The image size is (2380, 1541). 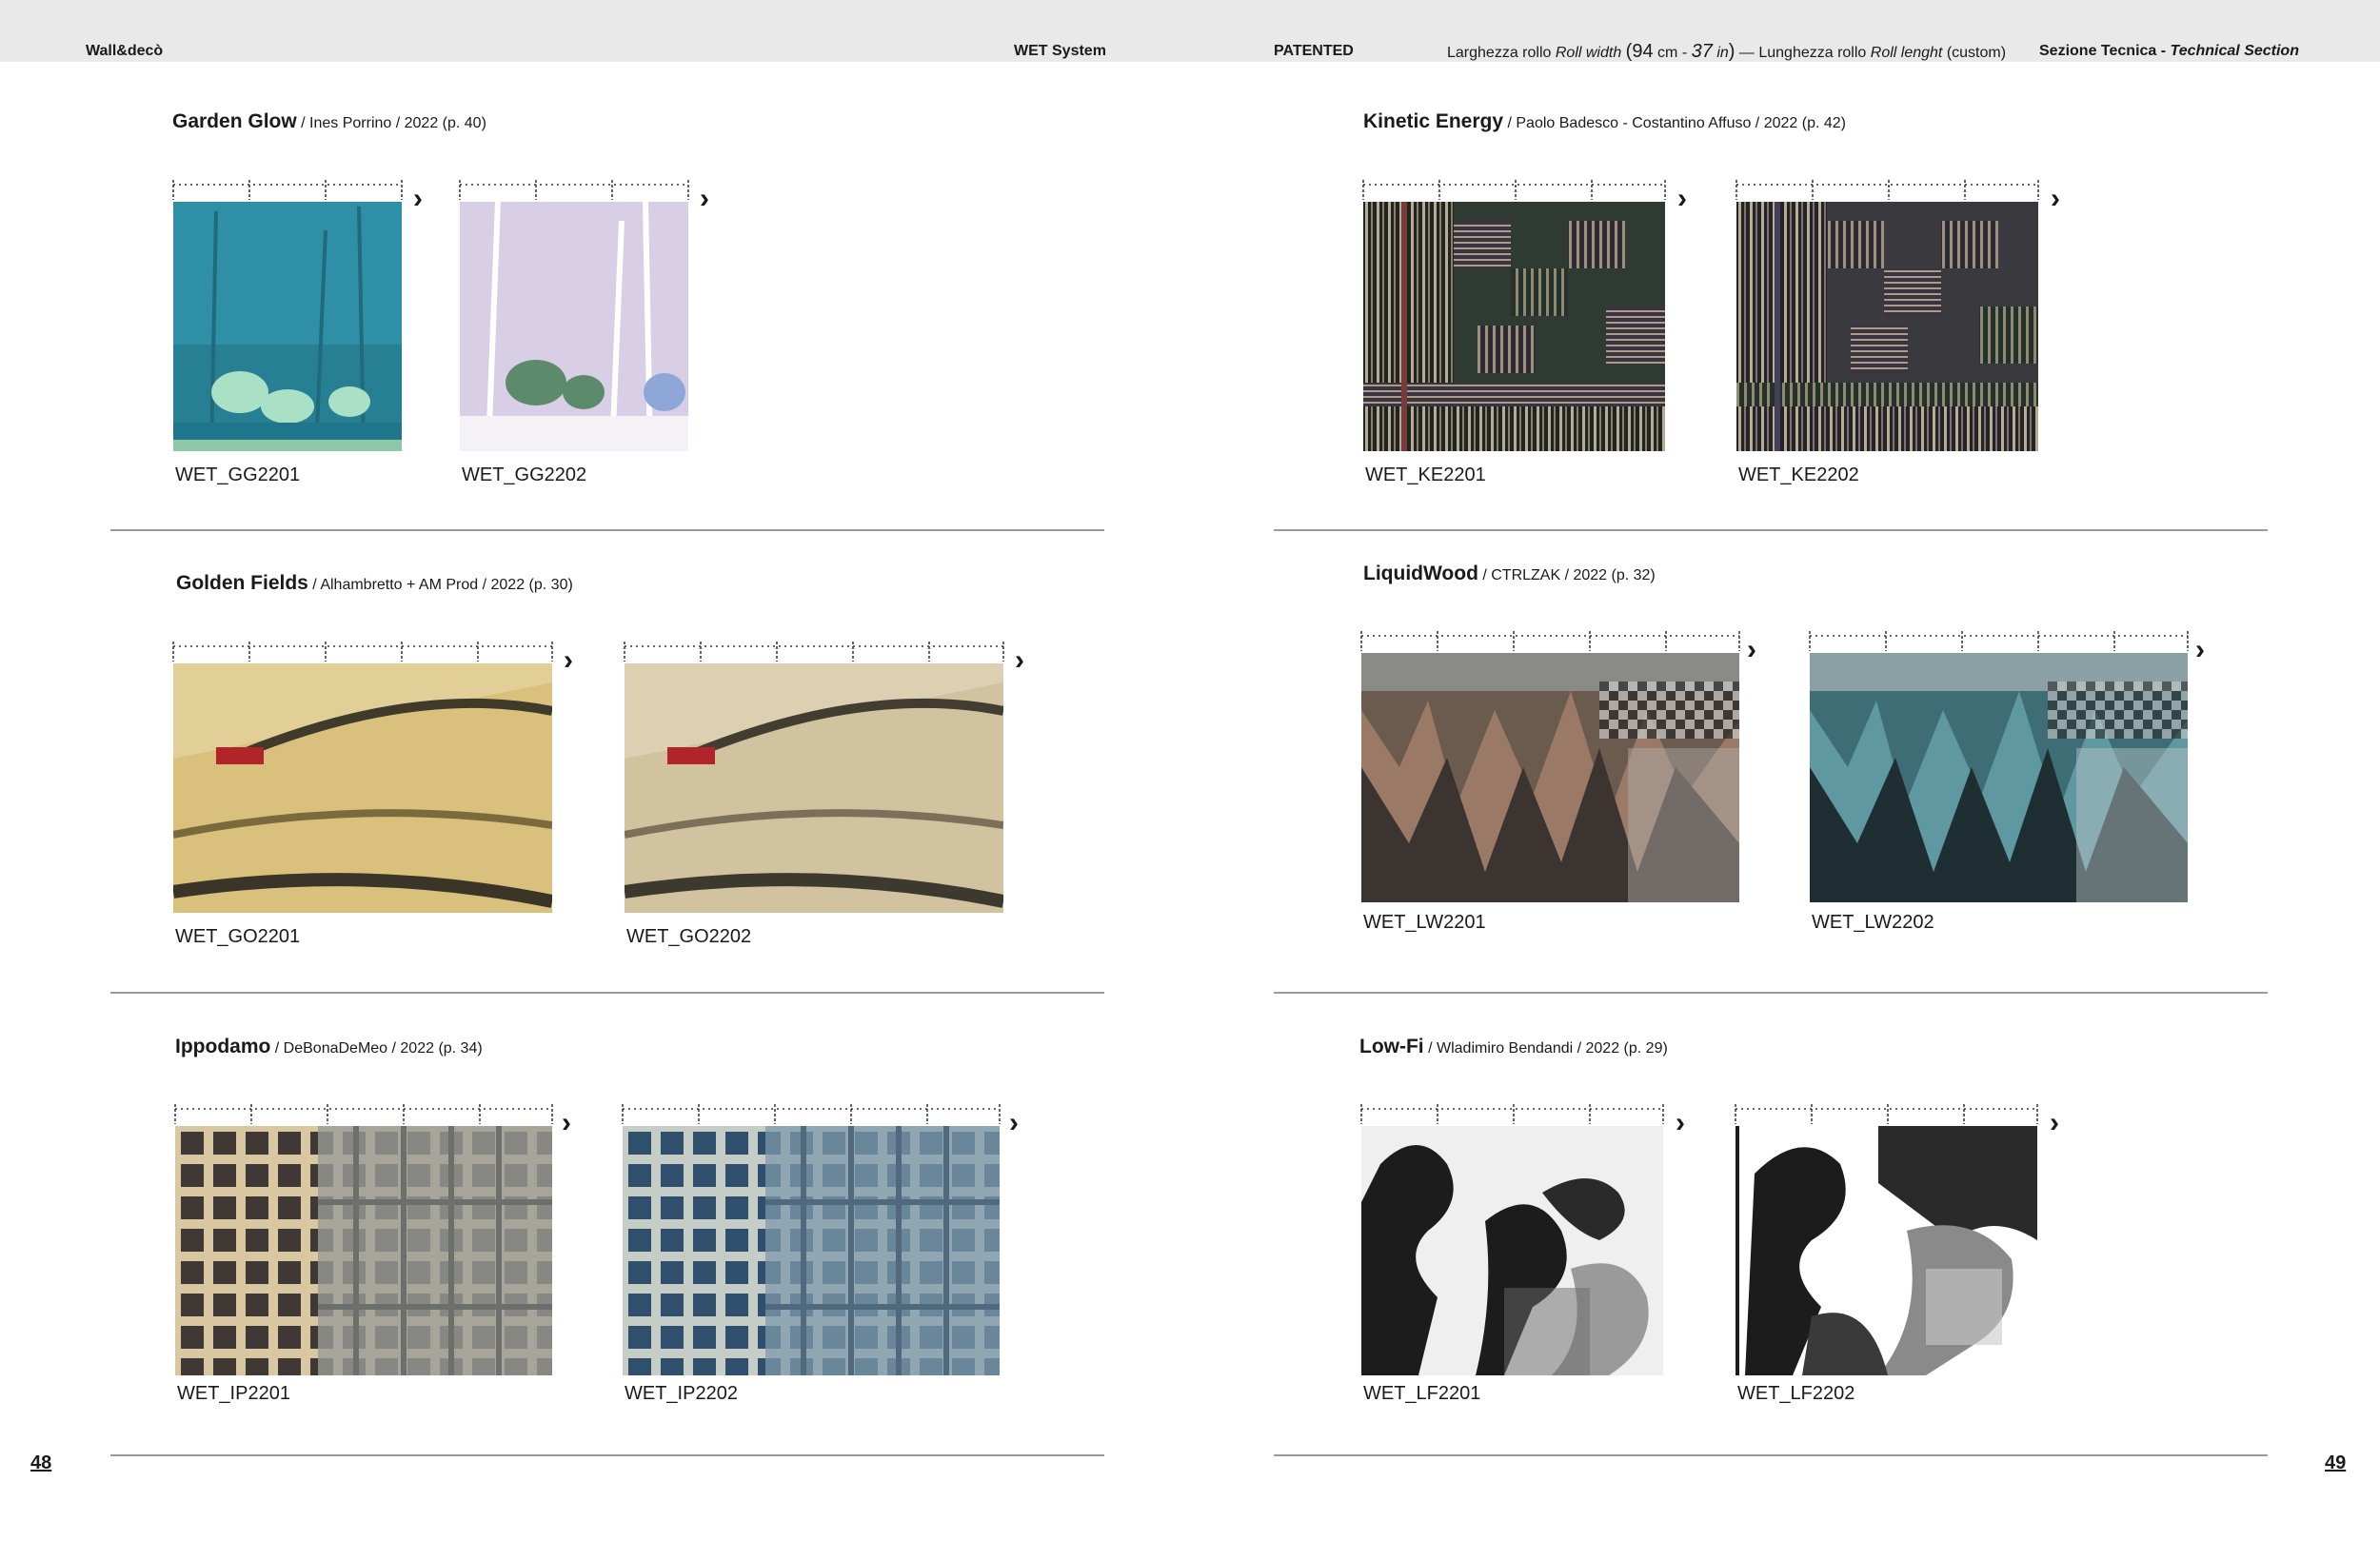 I want to click on swatch-gg2202: › WET_GG2202, so click(x=584, y=332).